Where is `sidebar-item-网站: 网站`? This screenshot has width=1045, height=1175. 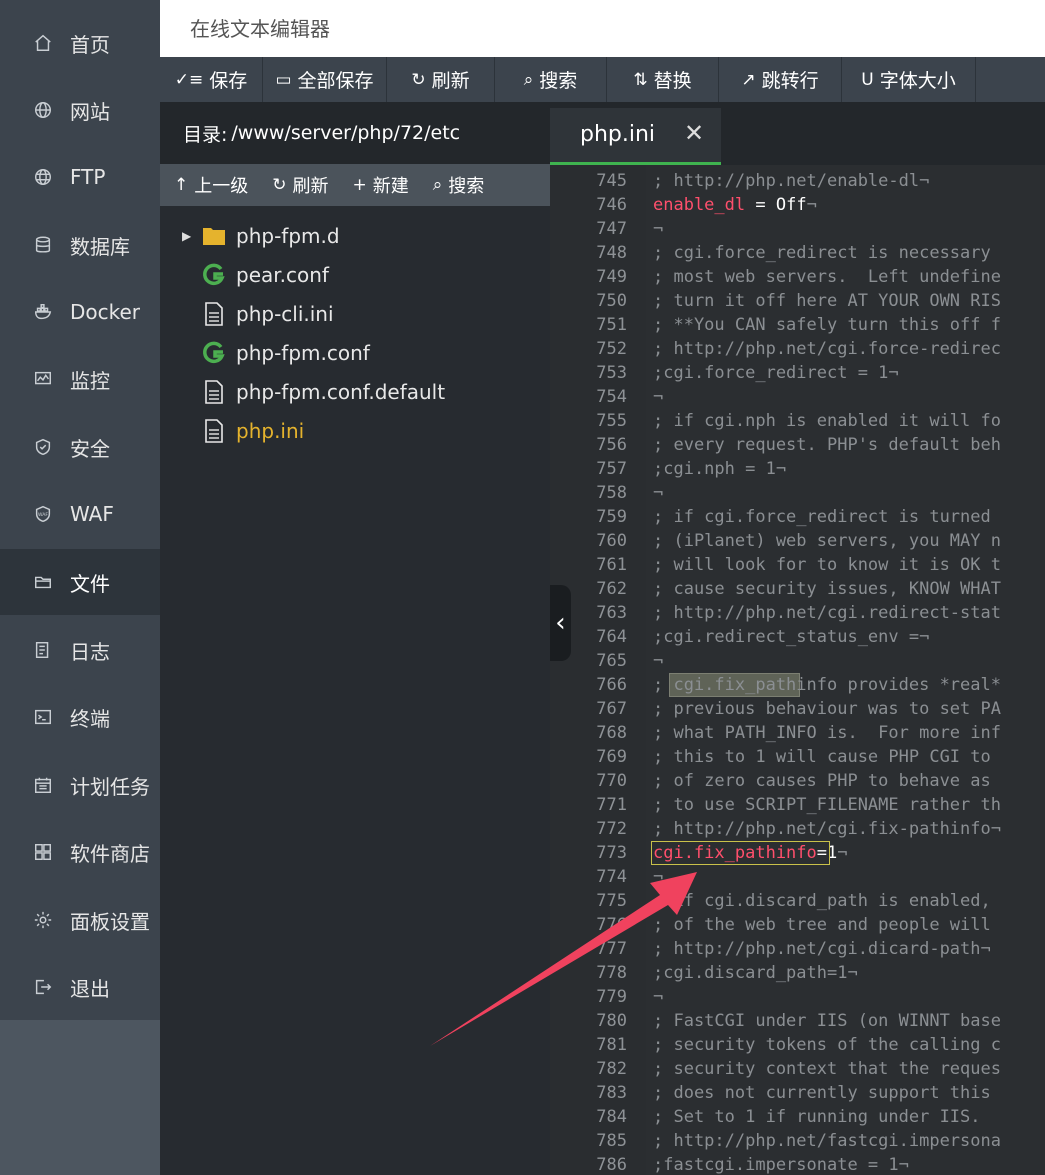 sidebar-item-网站: 网站 is located at coordinates (80, 110).